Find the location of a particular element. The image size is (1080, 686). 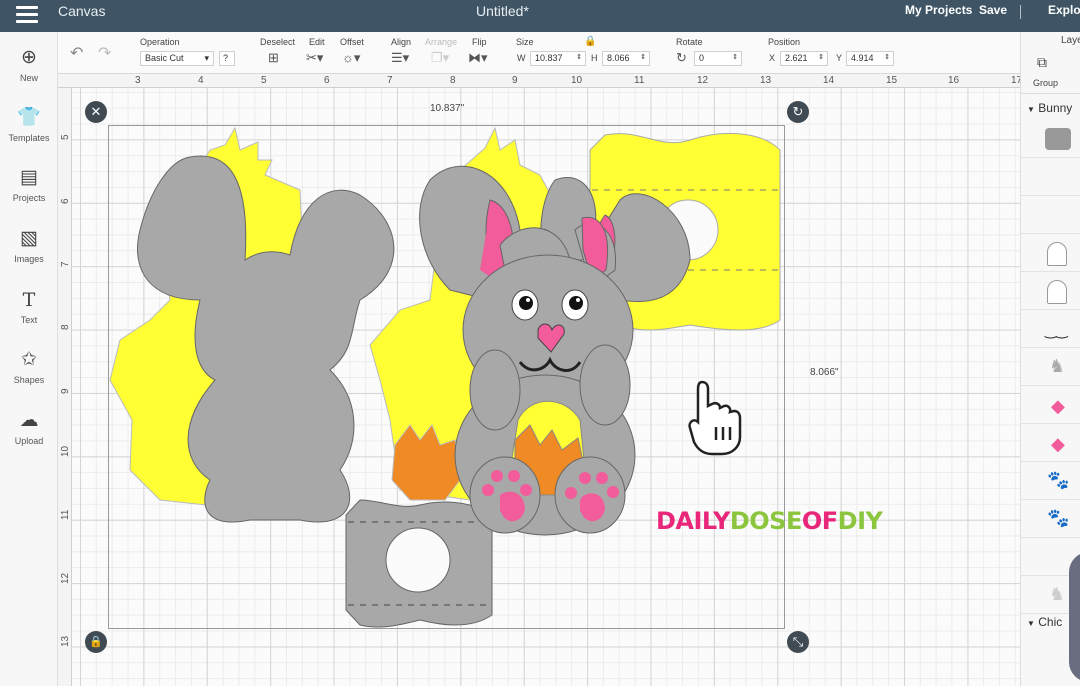

layer-group-chick: ▼ Chic is located at coordinates (1044, 622).